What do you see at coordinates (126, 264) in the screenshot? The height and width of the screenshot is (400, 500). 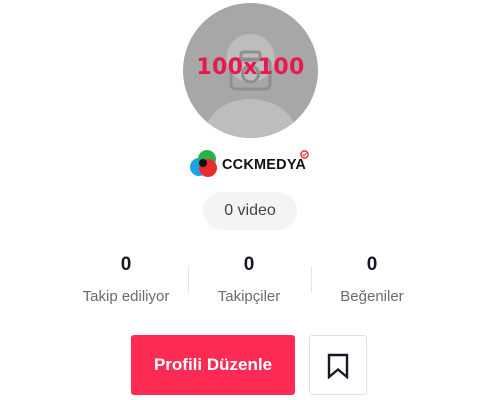 I see `following-count: 0` at bounding box center [126, 264].